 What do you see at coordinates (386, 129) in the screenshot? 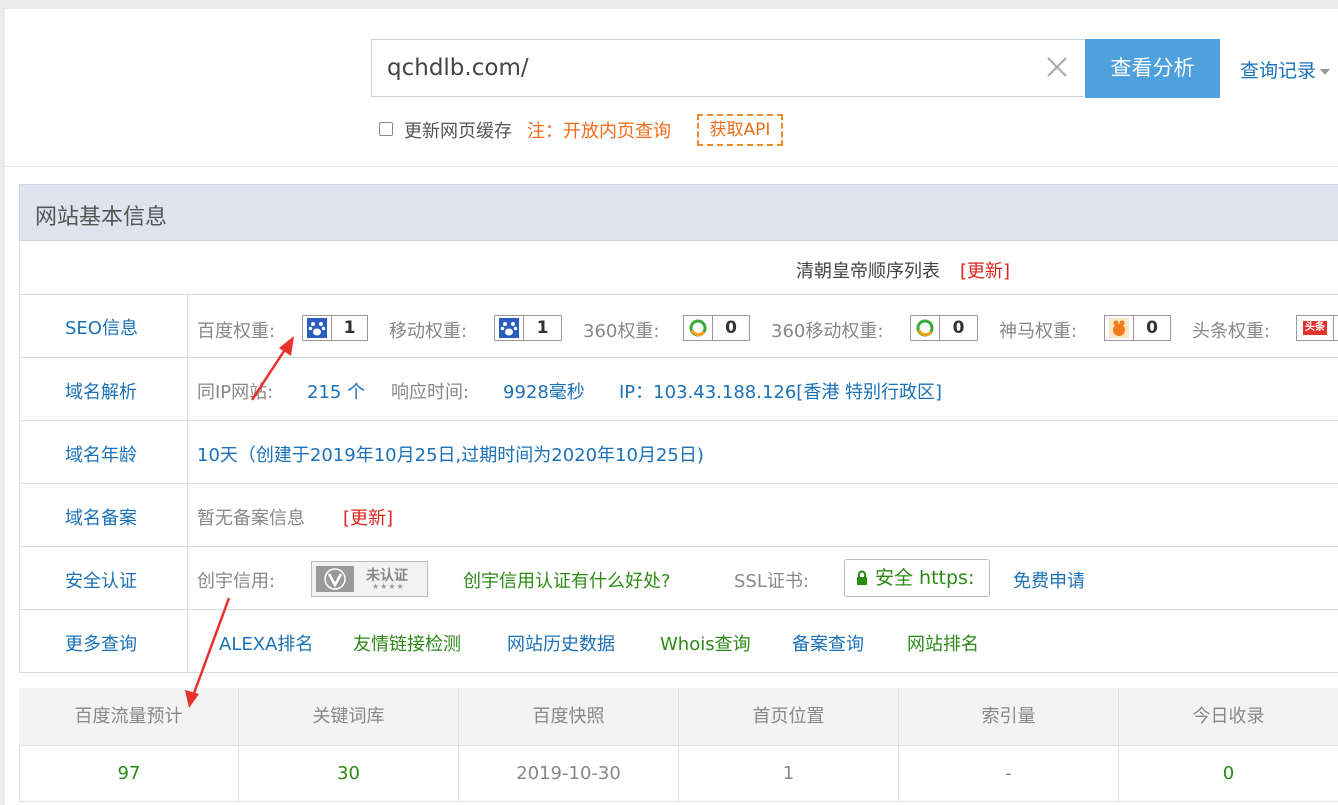
I see `update-cache-checkbox` at bounding box center [386, 129].